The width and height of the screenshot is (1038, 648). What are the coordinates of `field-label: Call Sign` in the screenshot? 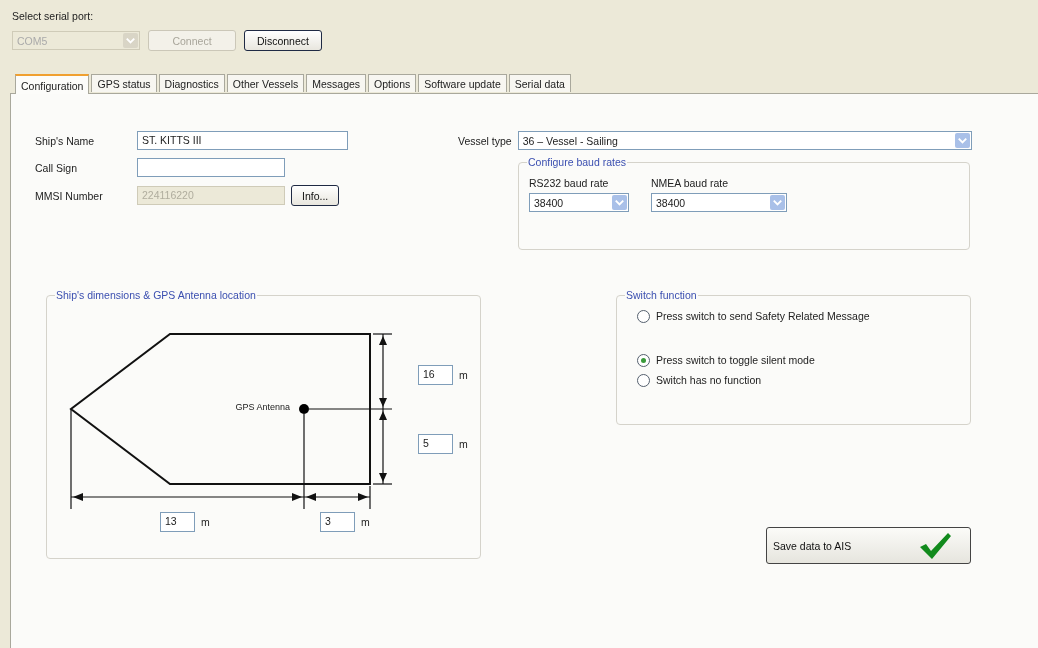 It's located at (57, 167).